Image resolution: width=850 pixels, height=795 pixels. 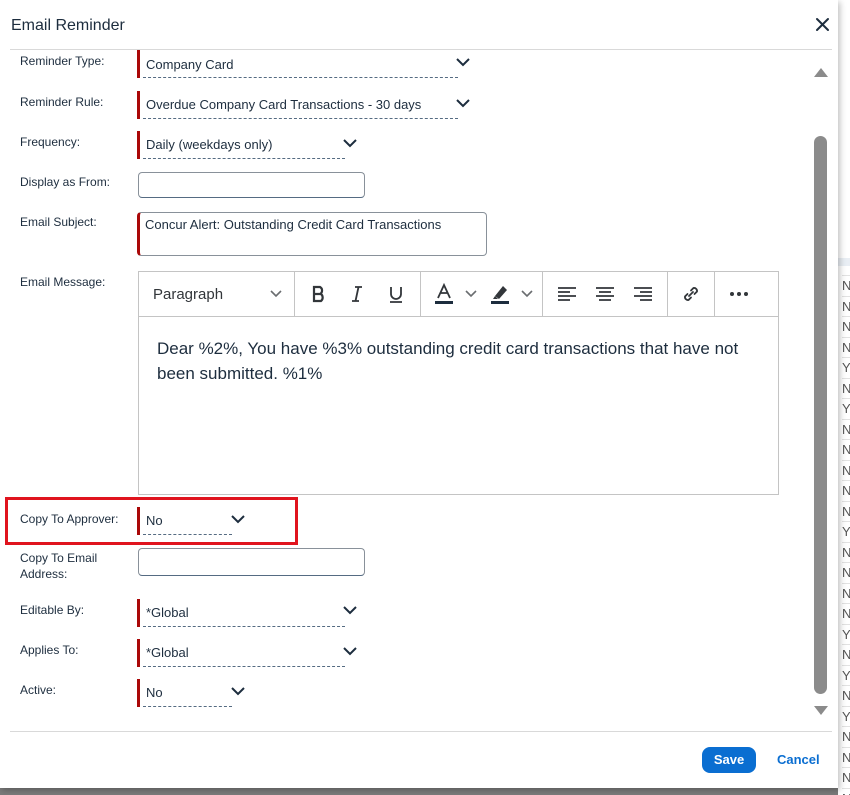 I want to click on reminder-rule-label: Reminder Rule:, so click(x=62, y=102).